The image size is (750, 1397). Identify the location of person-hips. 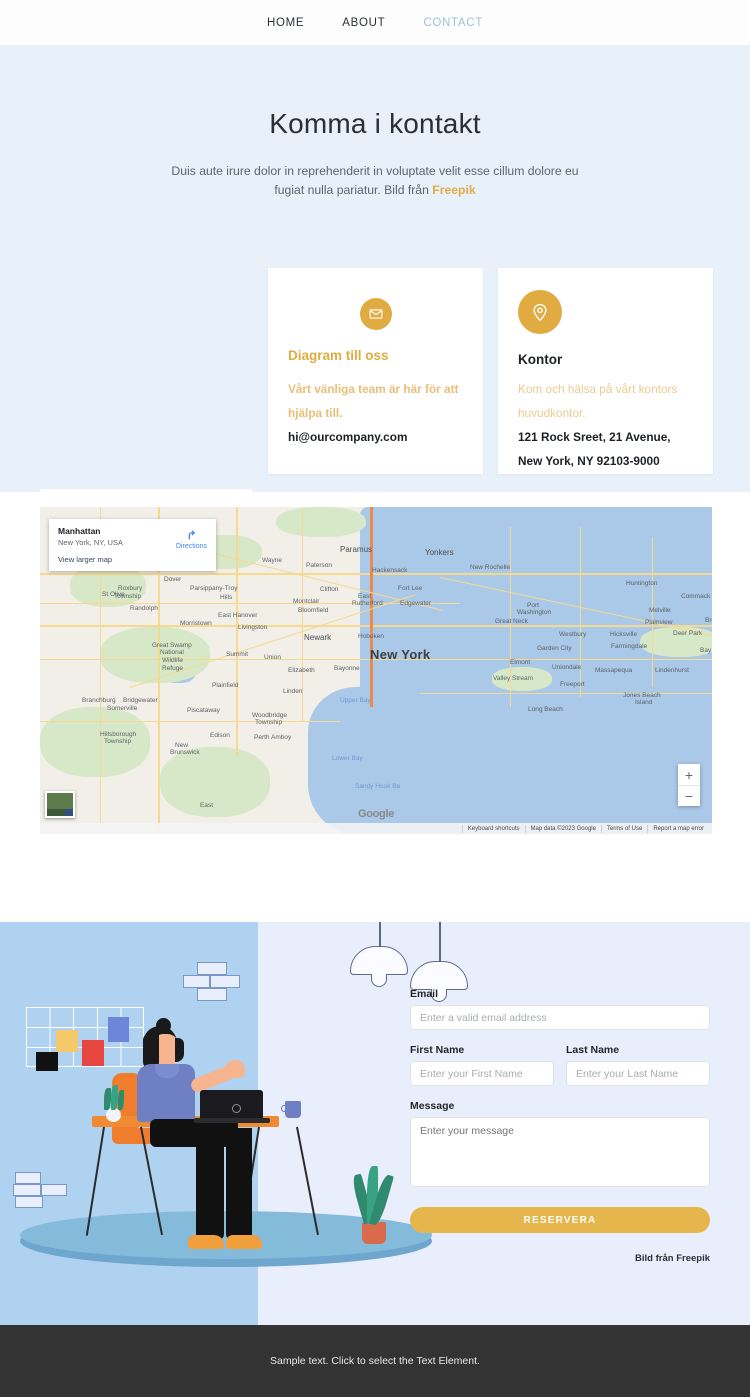
(194, 1133).